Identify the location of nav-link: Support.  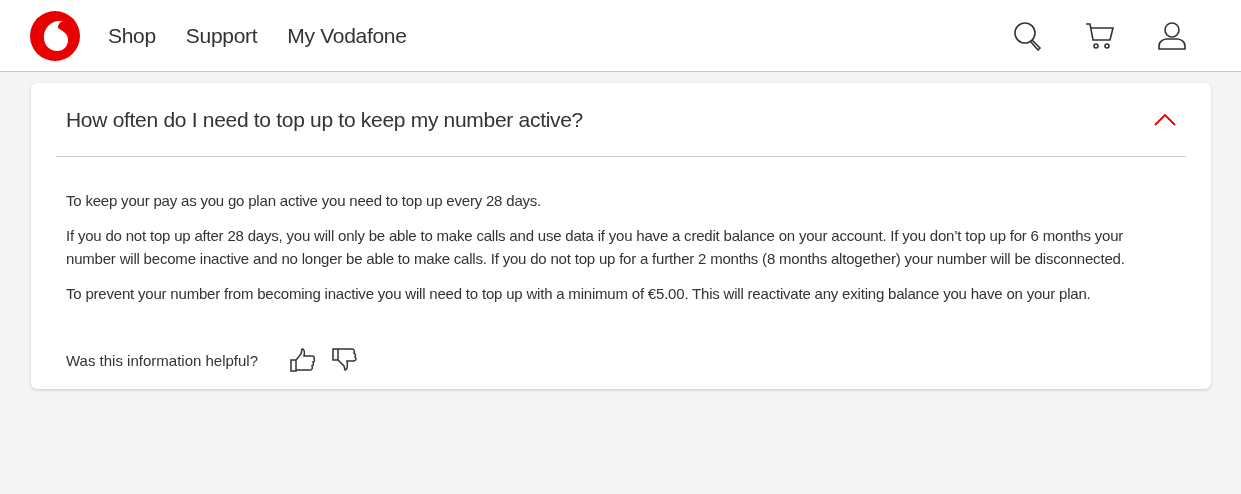
(221, 35).